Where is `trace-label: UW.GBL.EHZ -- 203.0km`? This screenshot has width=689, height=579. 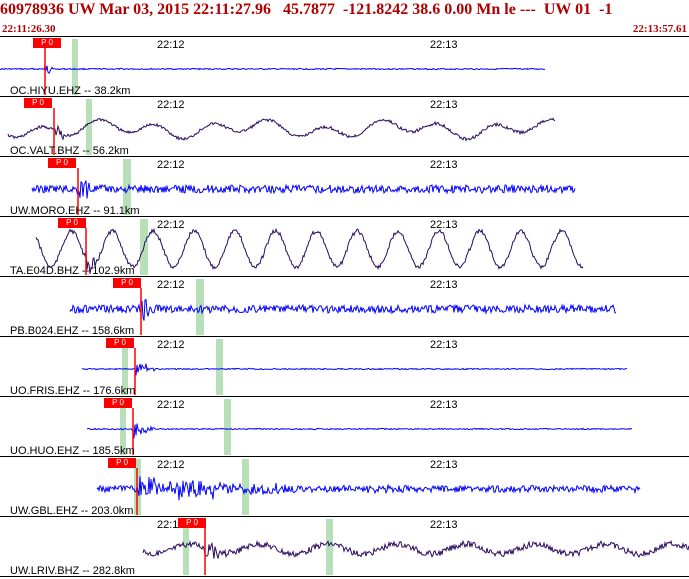 trace-label: UW.GBL.EHZ -- 203.0km is located at coordinates (72, 511).